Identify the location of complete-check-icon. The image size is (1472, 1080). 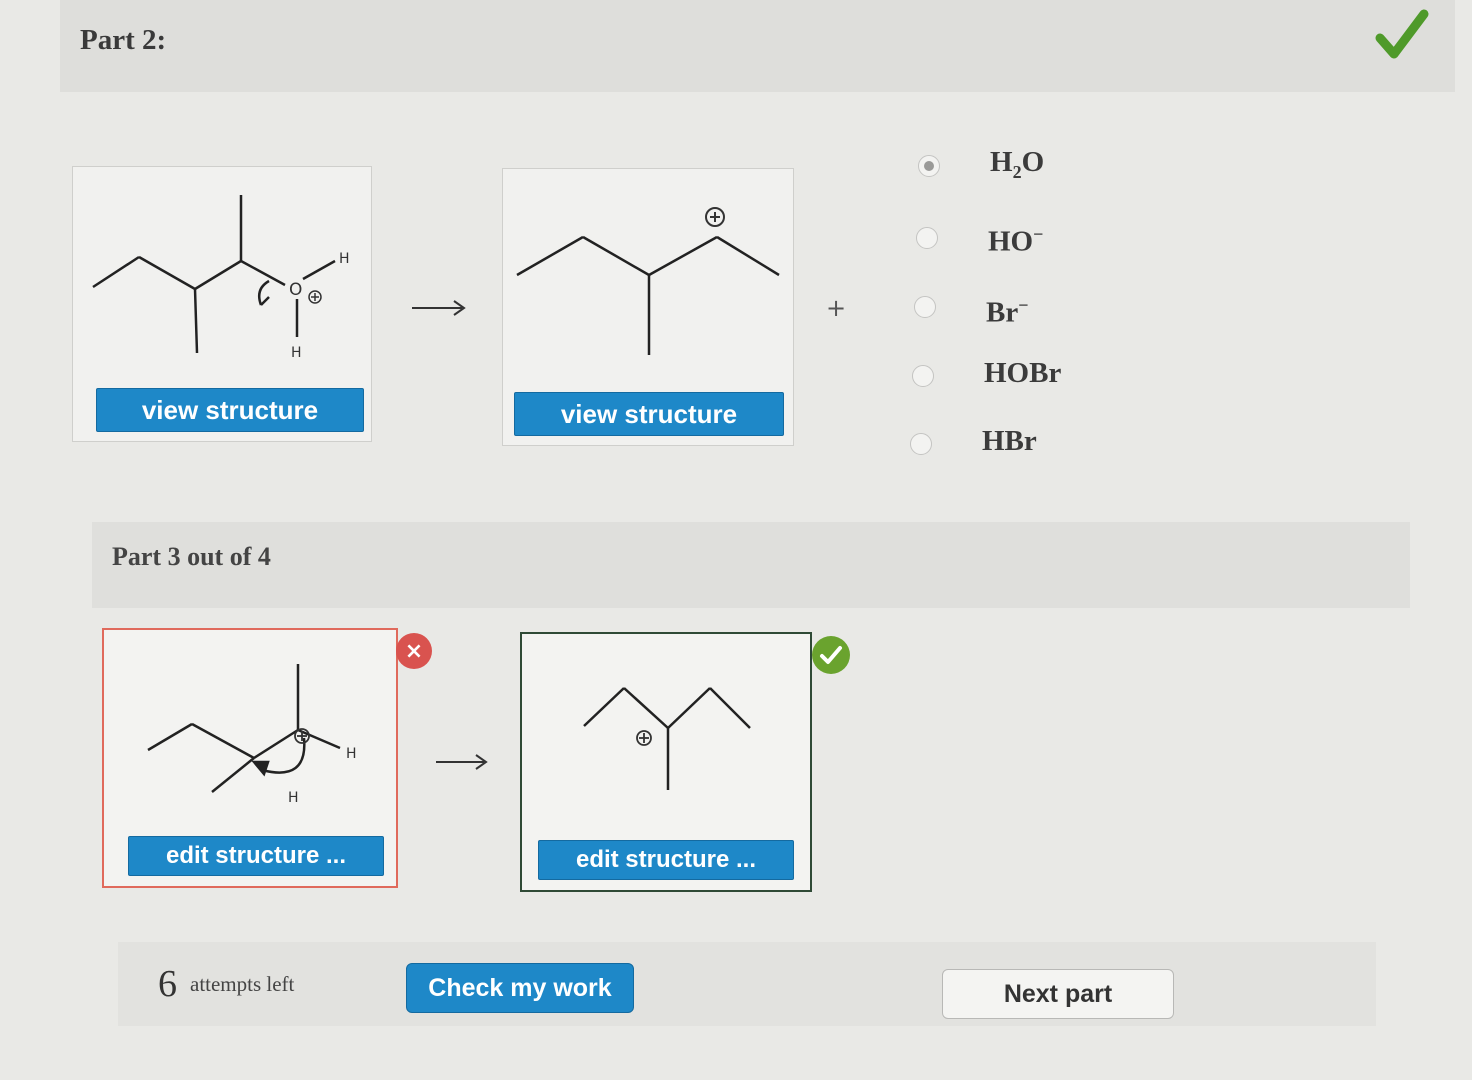
(1402, 34).